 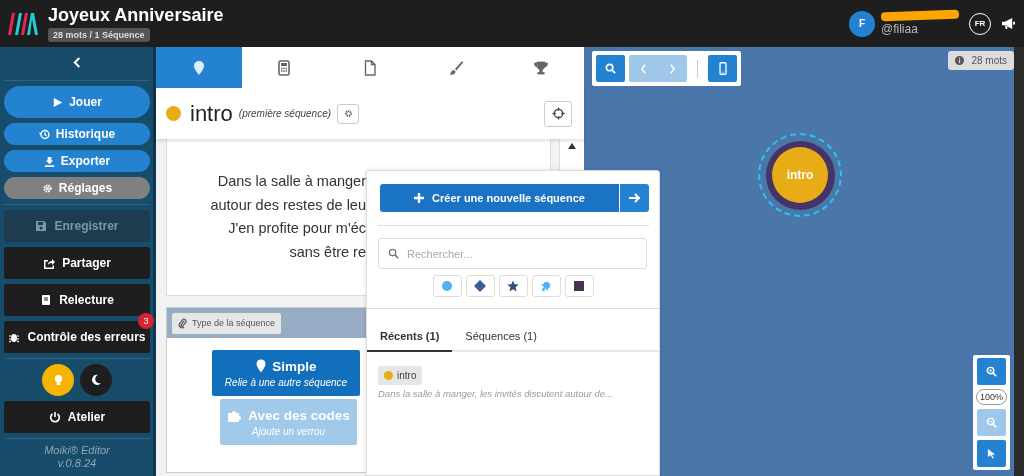 What do you see at coordinates (182, 323) in the screenshot?
I see `paperclip-icon` at bounding box center [182, 323].